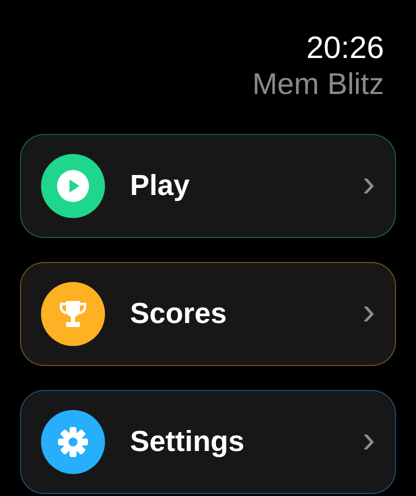 The width and height of the screenshot is (416, 496). Describe the element at coordinates (73, 442) in the screenshot. I see `settings-icon` at that location.